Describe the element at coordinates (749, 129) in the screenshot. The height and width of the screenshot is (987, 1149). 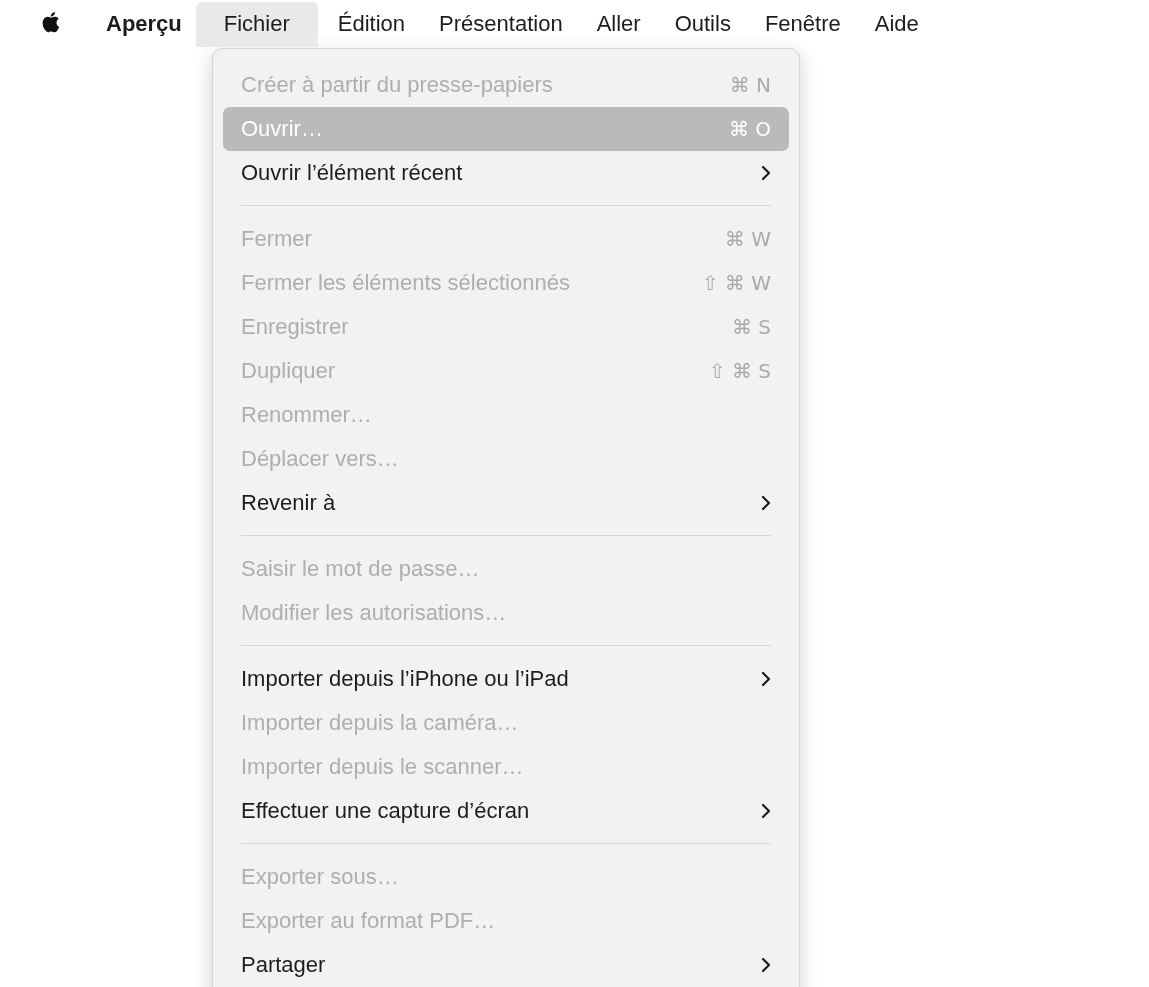
I see `keyboard-shortcut: ⌘ O` at that location.